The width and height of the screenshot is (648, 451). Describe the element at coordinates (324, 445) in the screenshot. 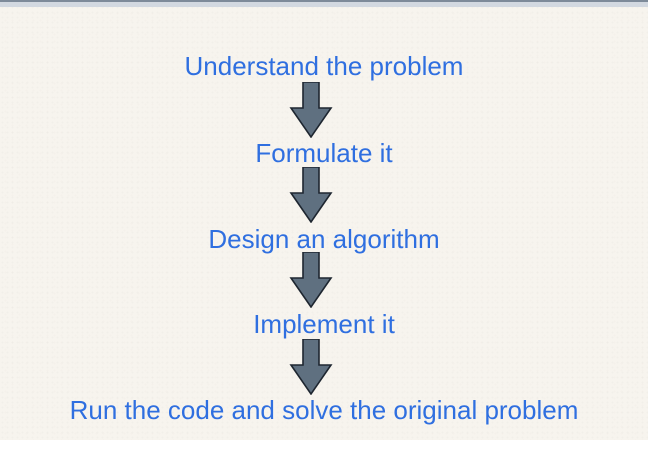

I see `bottom-margin` at that location.